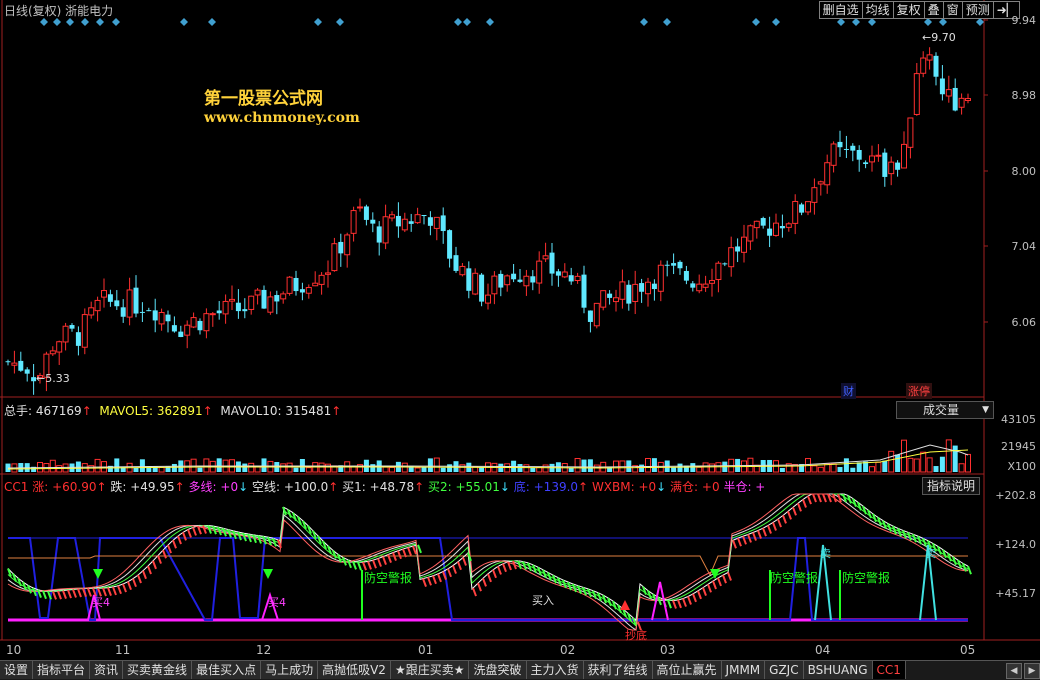 The height and width of the screenshot is (680, 1040). What do you see at coordinates (866, 578) in the screenshot?
I see `alarm-label: 防空警报` at bounding box center [866, 578].